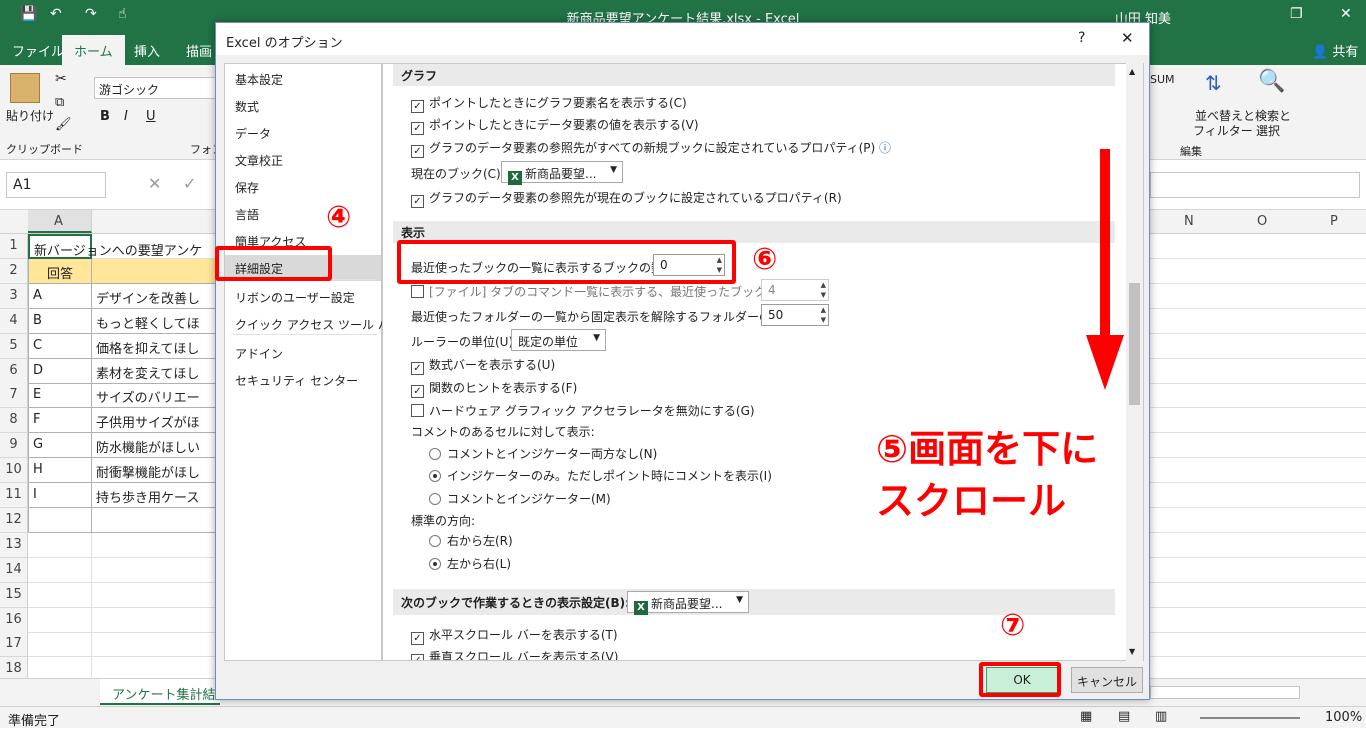 This screenshot has width=1366, height=729. What do you see at coordinates (1268, 130) in the screenshot?
I see `find-label-2: 選択` at bounding box center [1268, 130].